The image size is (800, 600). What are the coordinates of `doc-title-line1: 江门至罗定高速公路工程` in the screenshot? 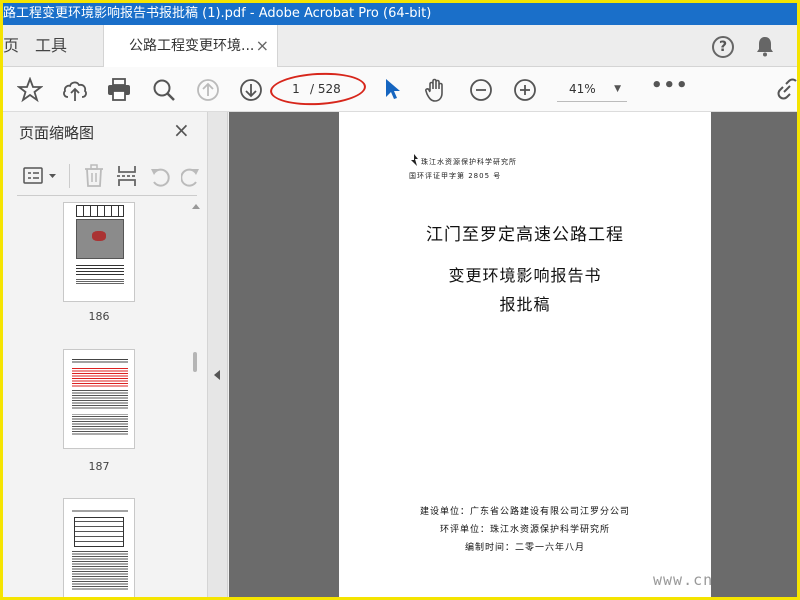 It's located at (525, 235).